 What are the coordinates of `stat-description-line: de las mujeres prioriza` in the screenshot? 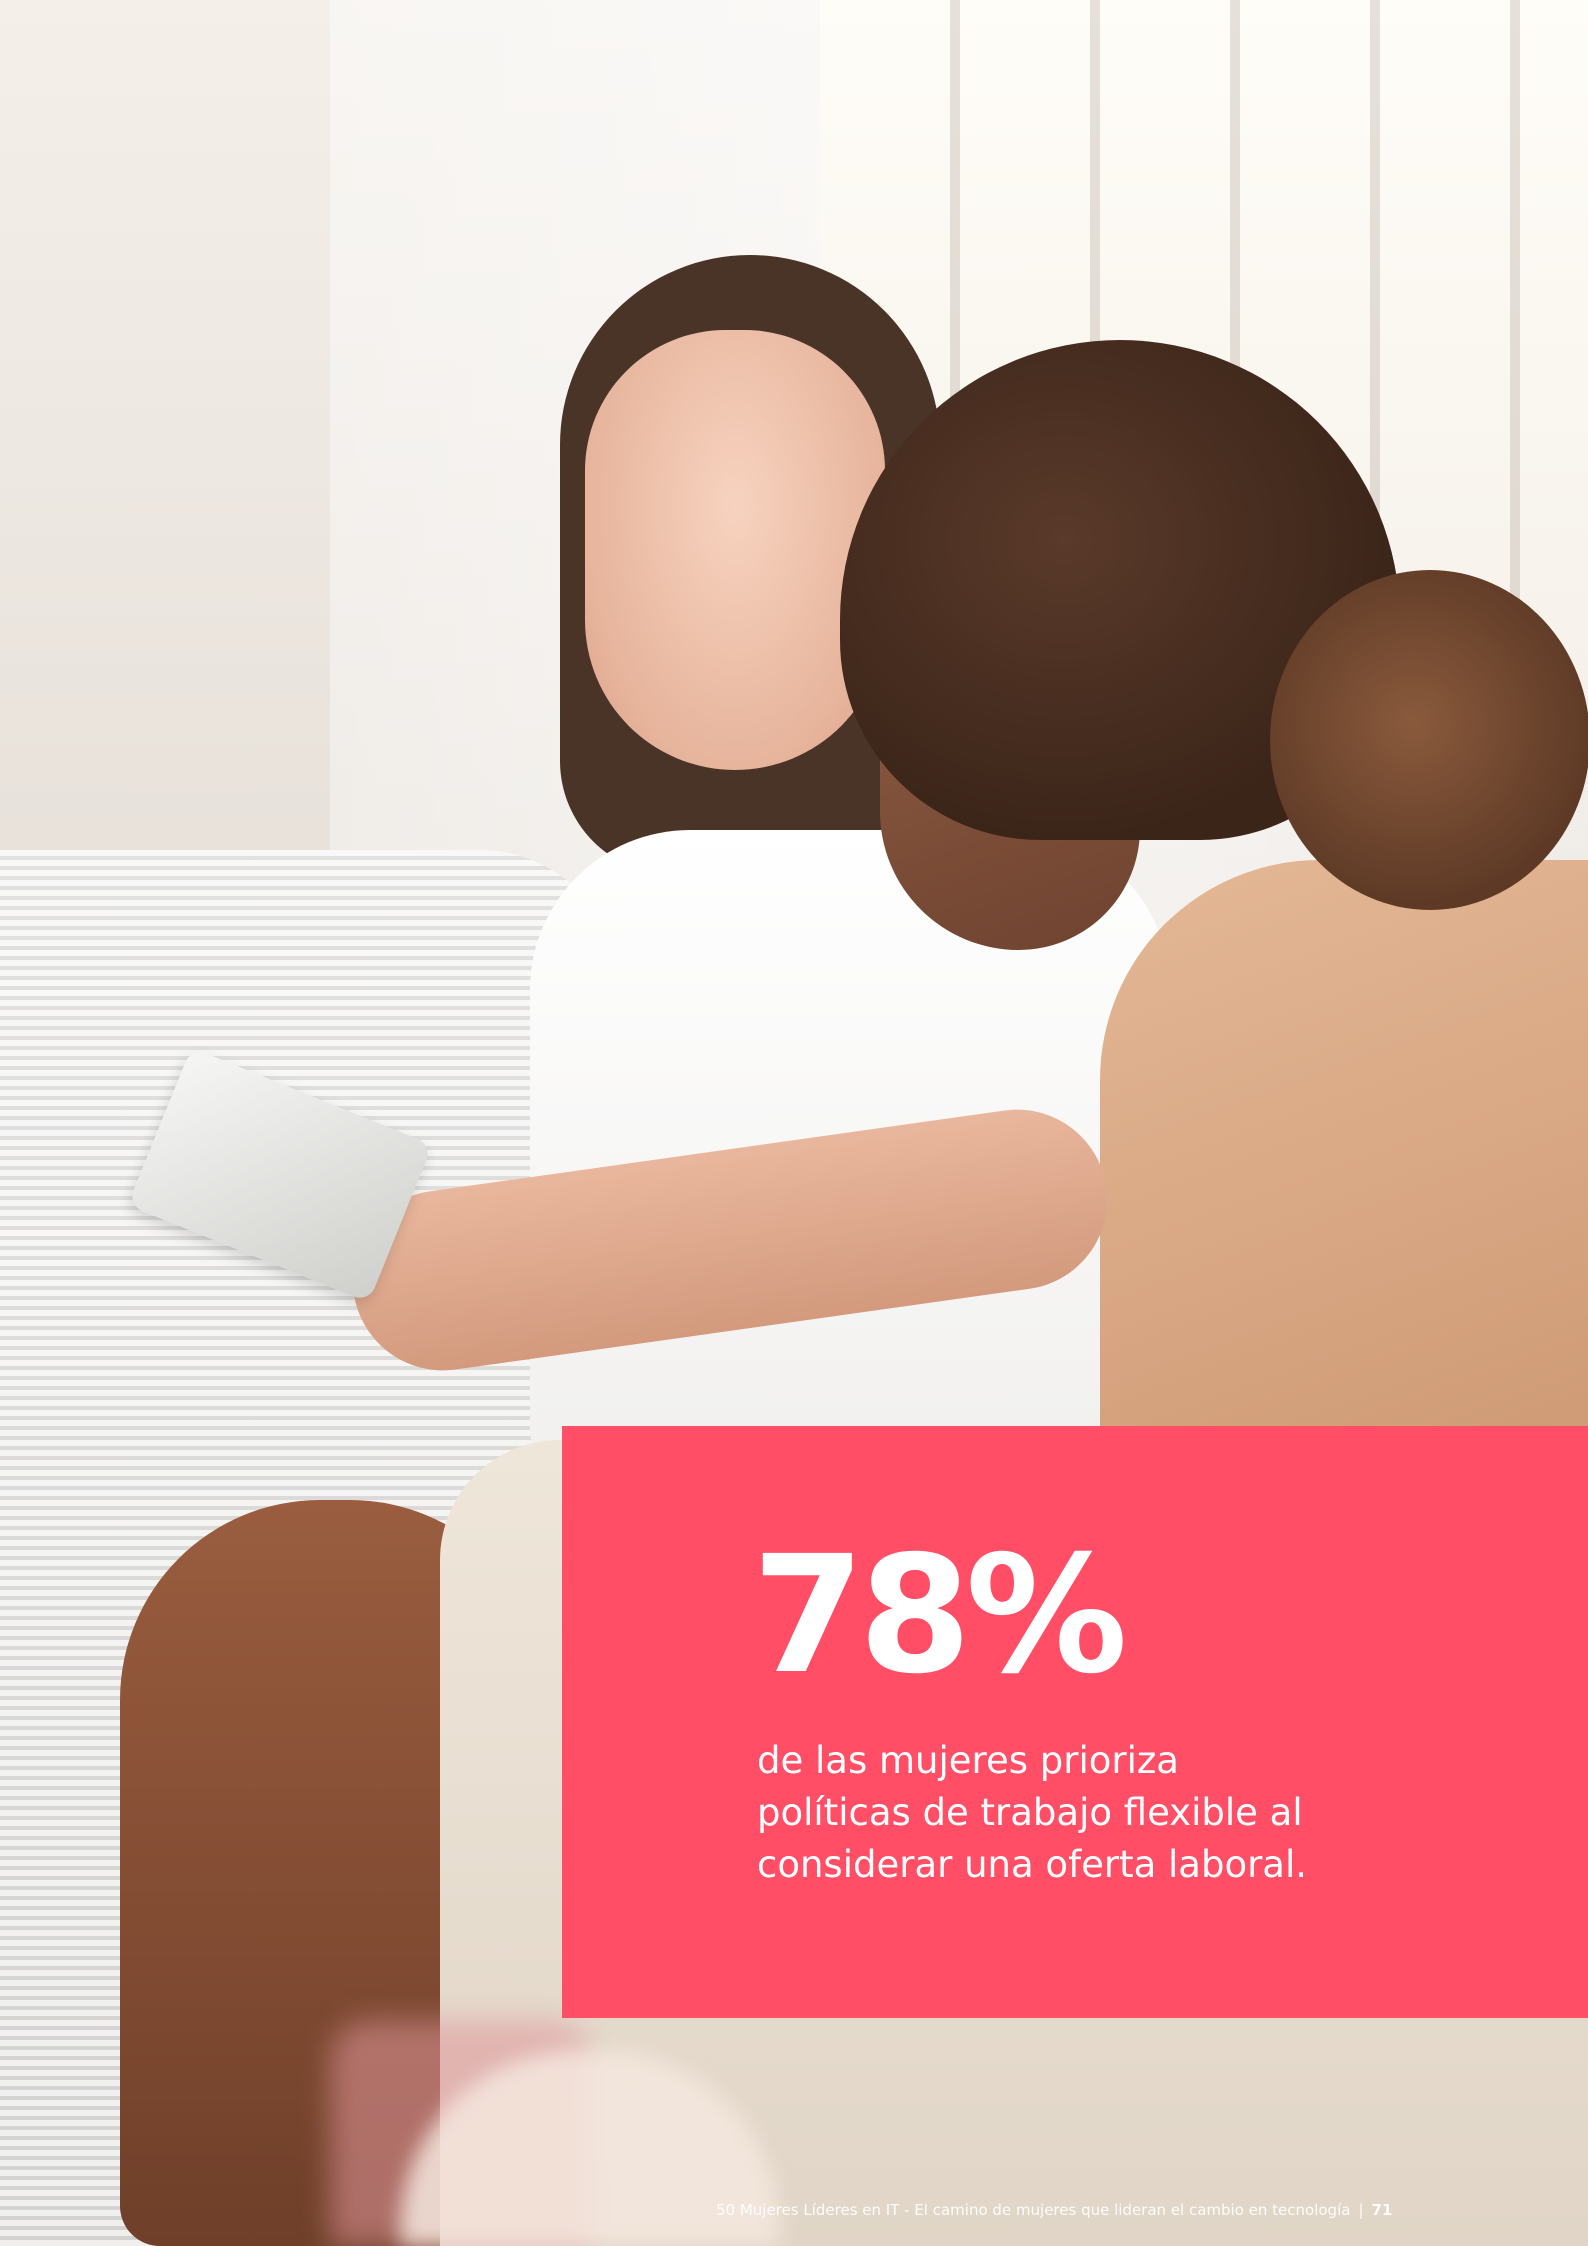 It's located at (968, 1760).